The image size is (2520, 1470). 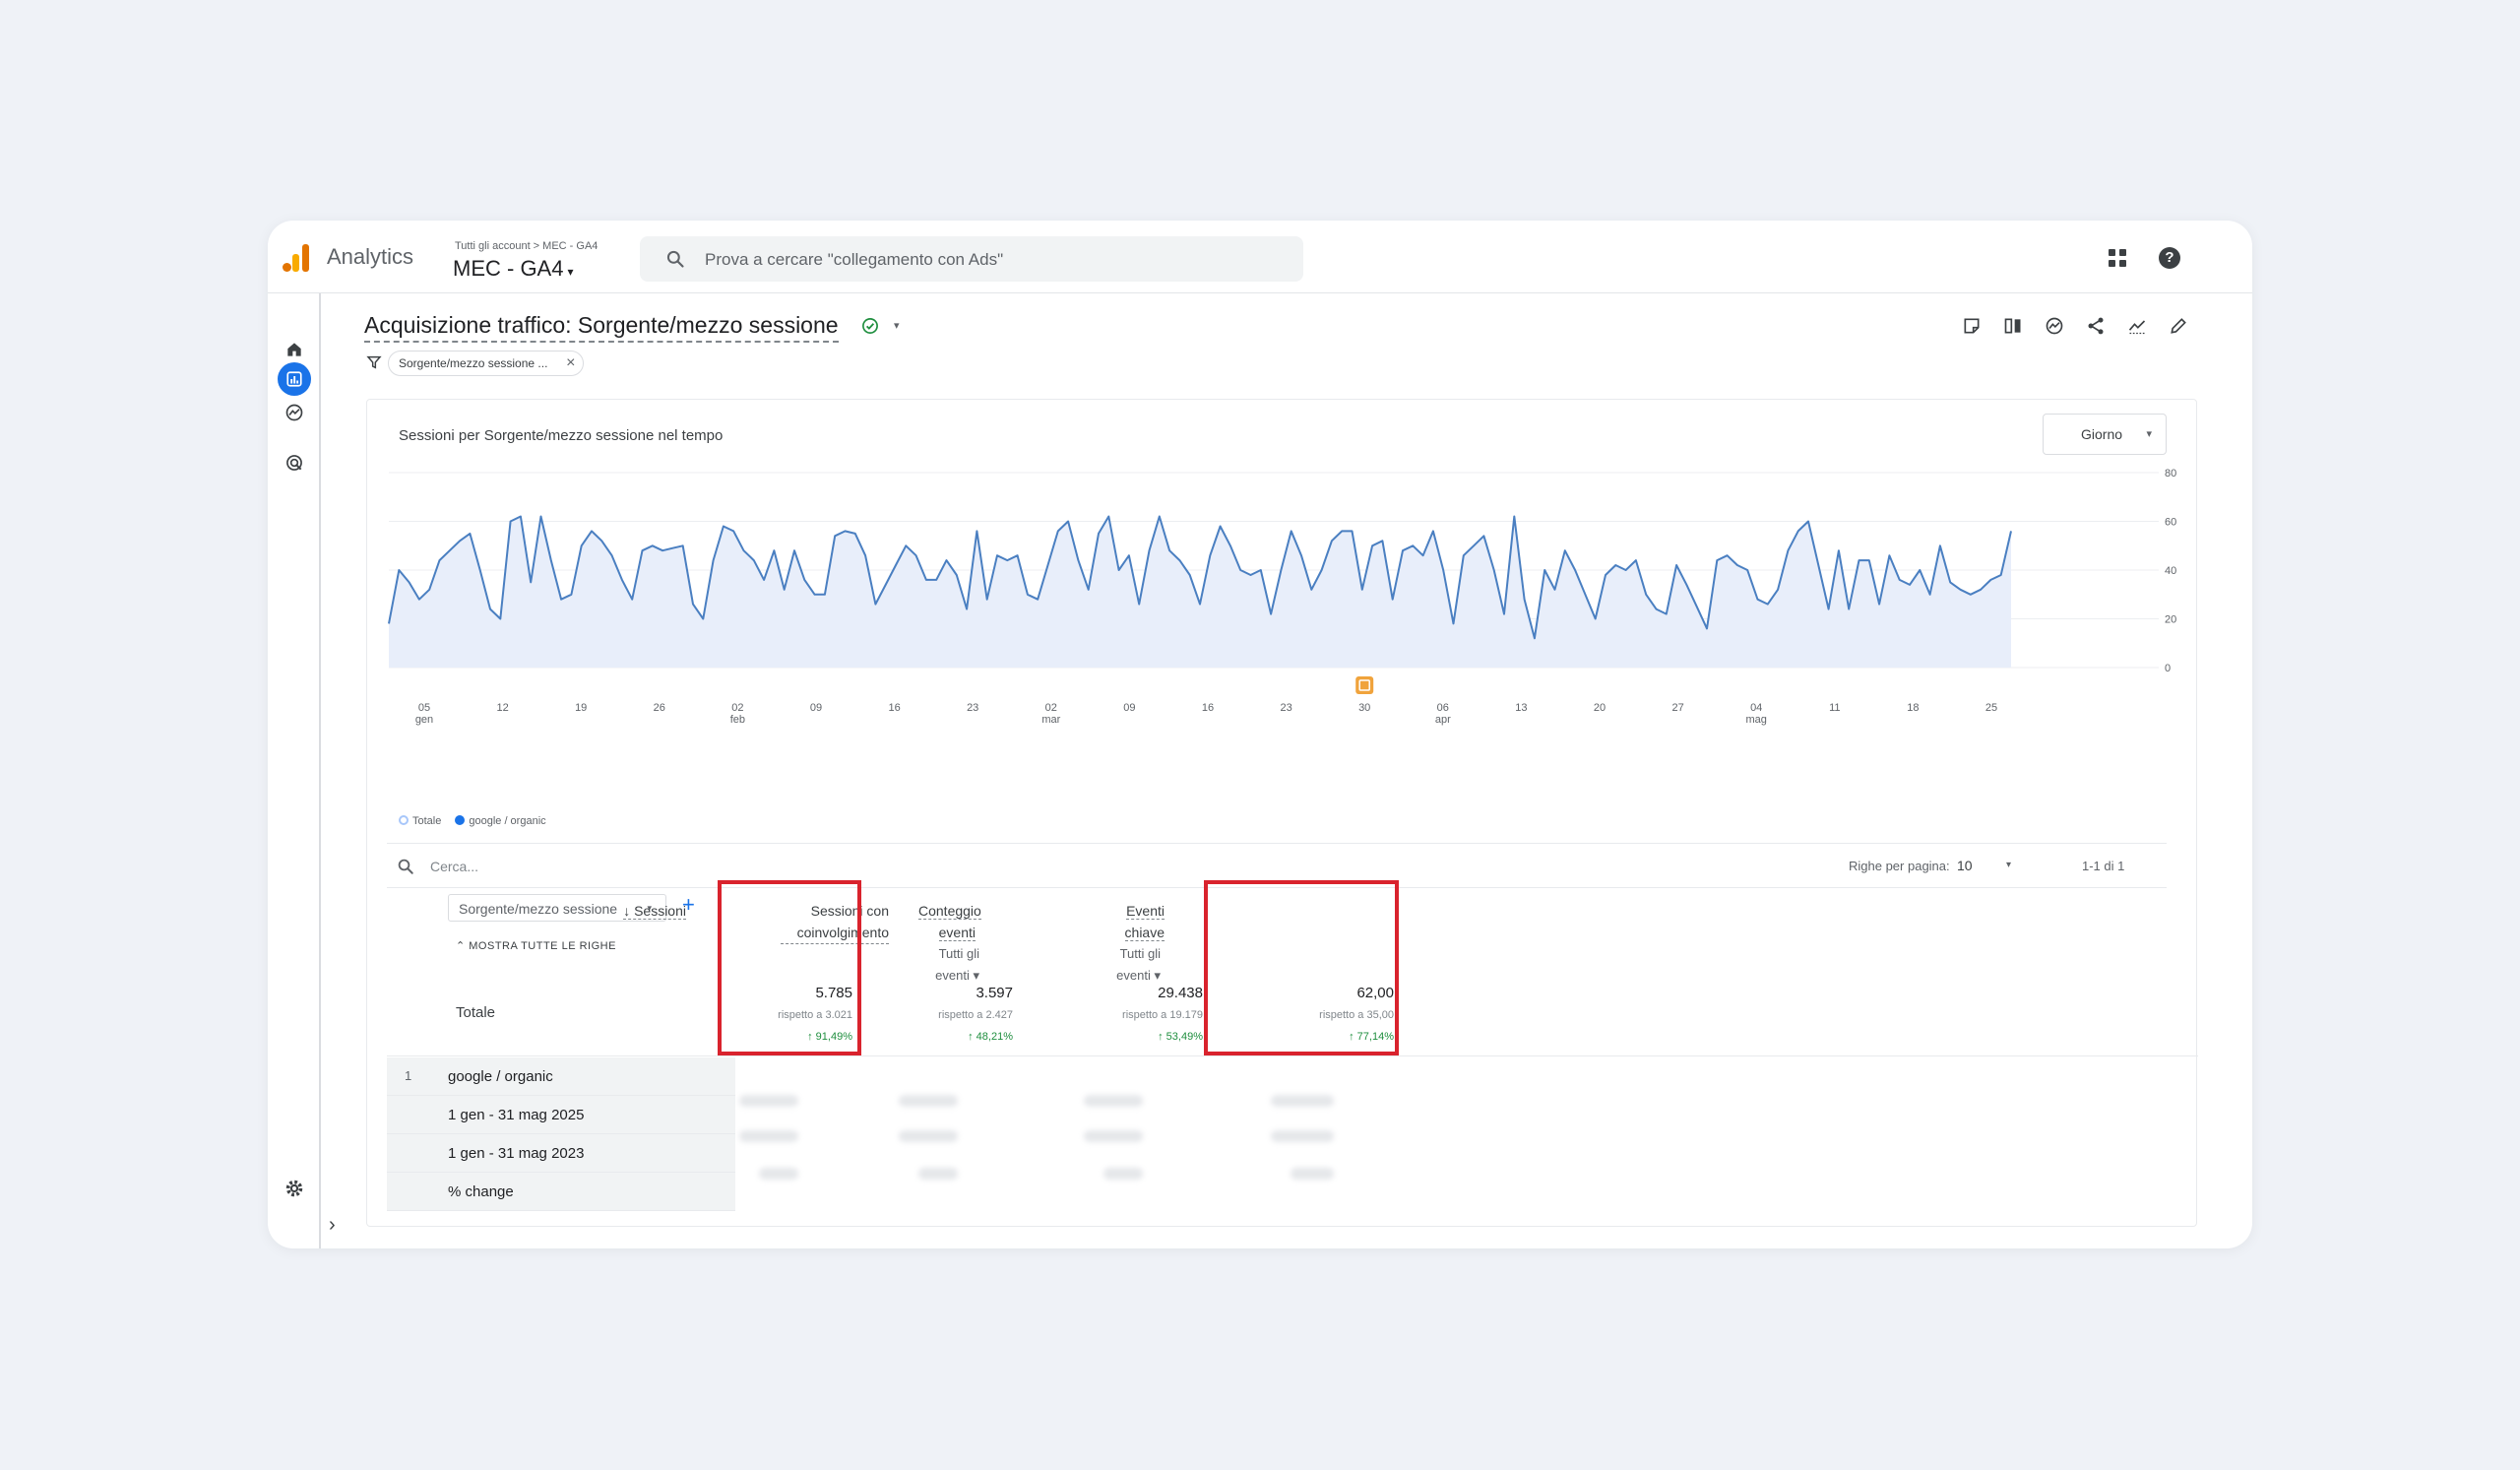 What do you see at coordinates (561, 1153) in the screenshot?
I see `table-row: 1 gen - 31 mag 2023` at bounding box center [561, 1153].